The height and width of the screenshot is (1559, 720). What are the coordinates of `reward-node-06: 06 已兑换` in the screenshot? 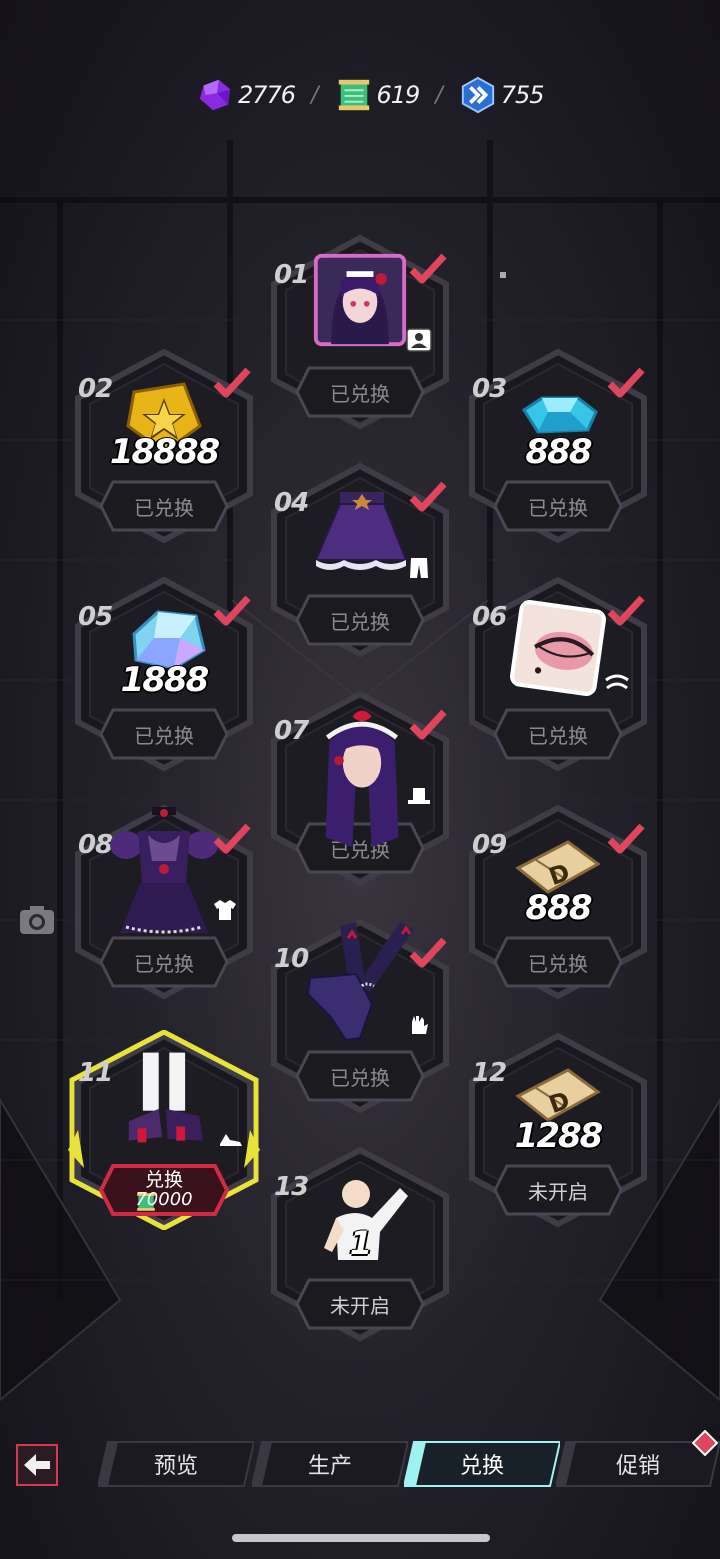 It's located at (558, 674).